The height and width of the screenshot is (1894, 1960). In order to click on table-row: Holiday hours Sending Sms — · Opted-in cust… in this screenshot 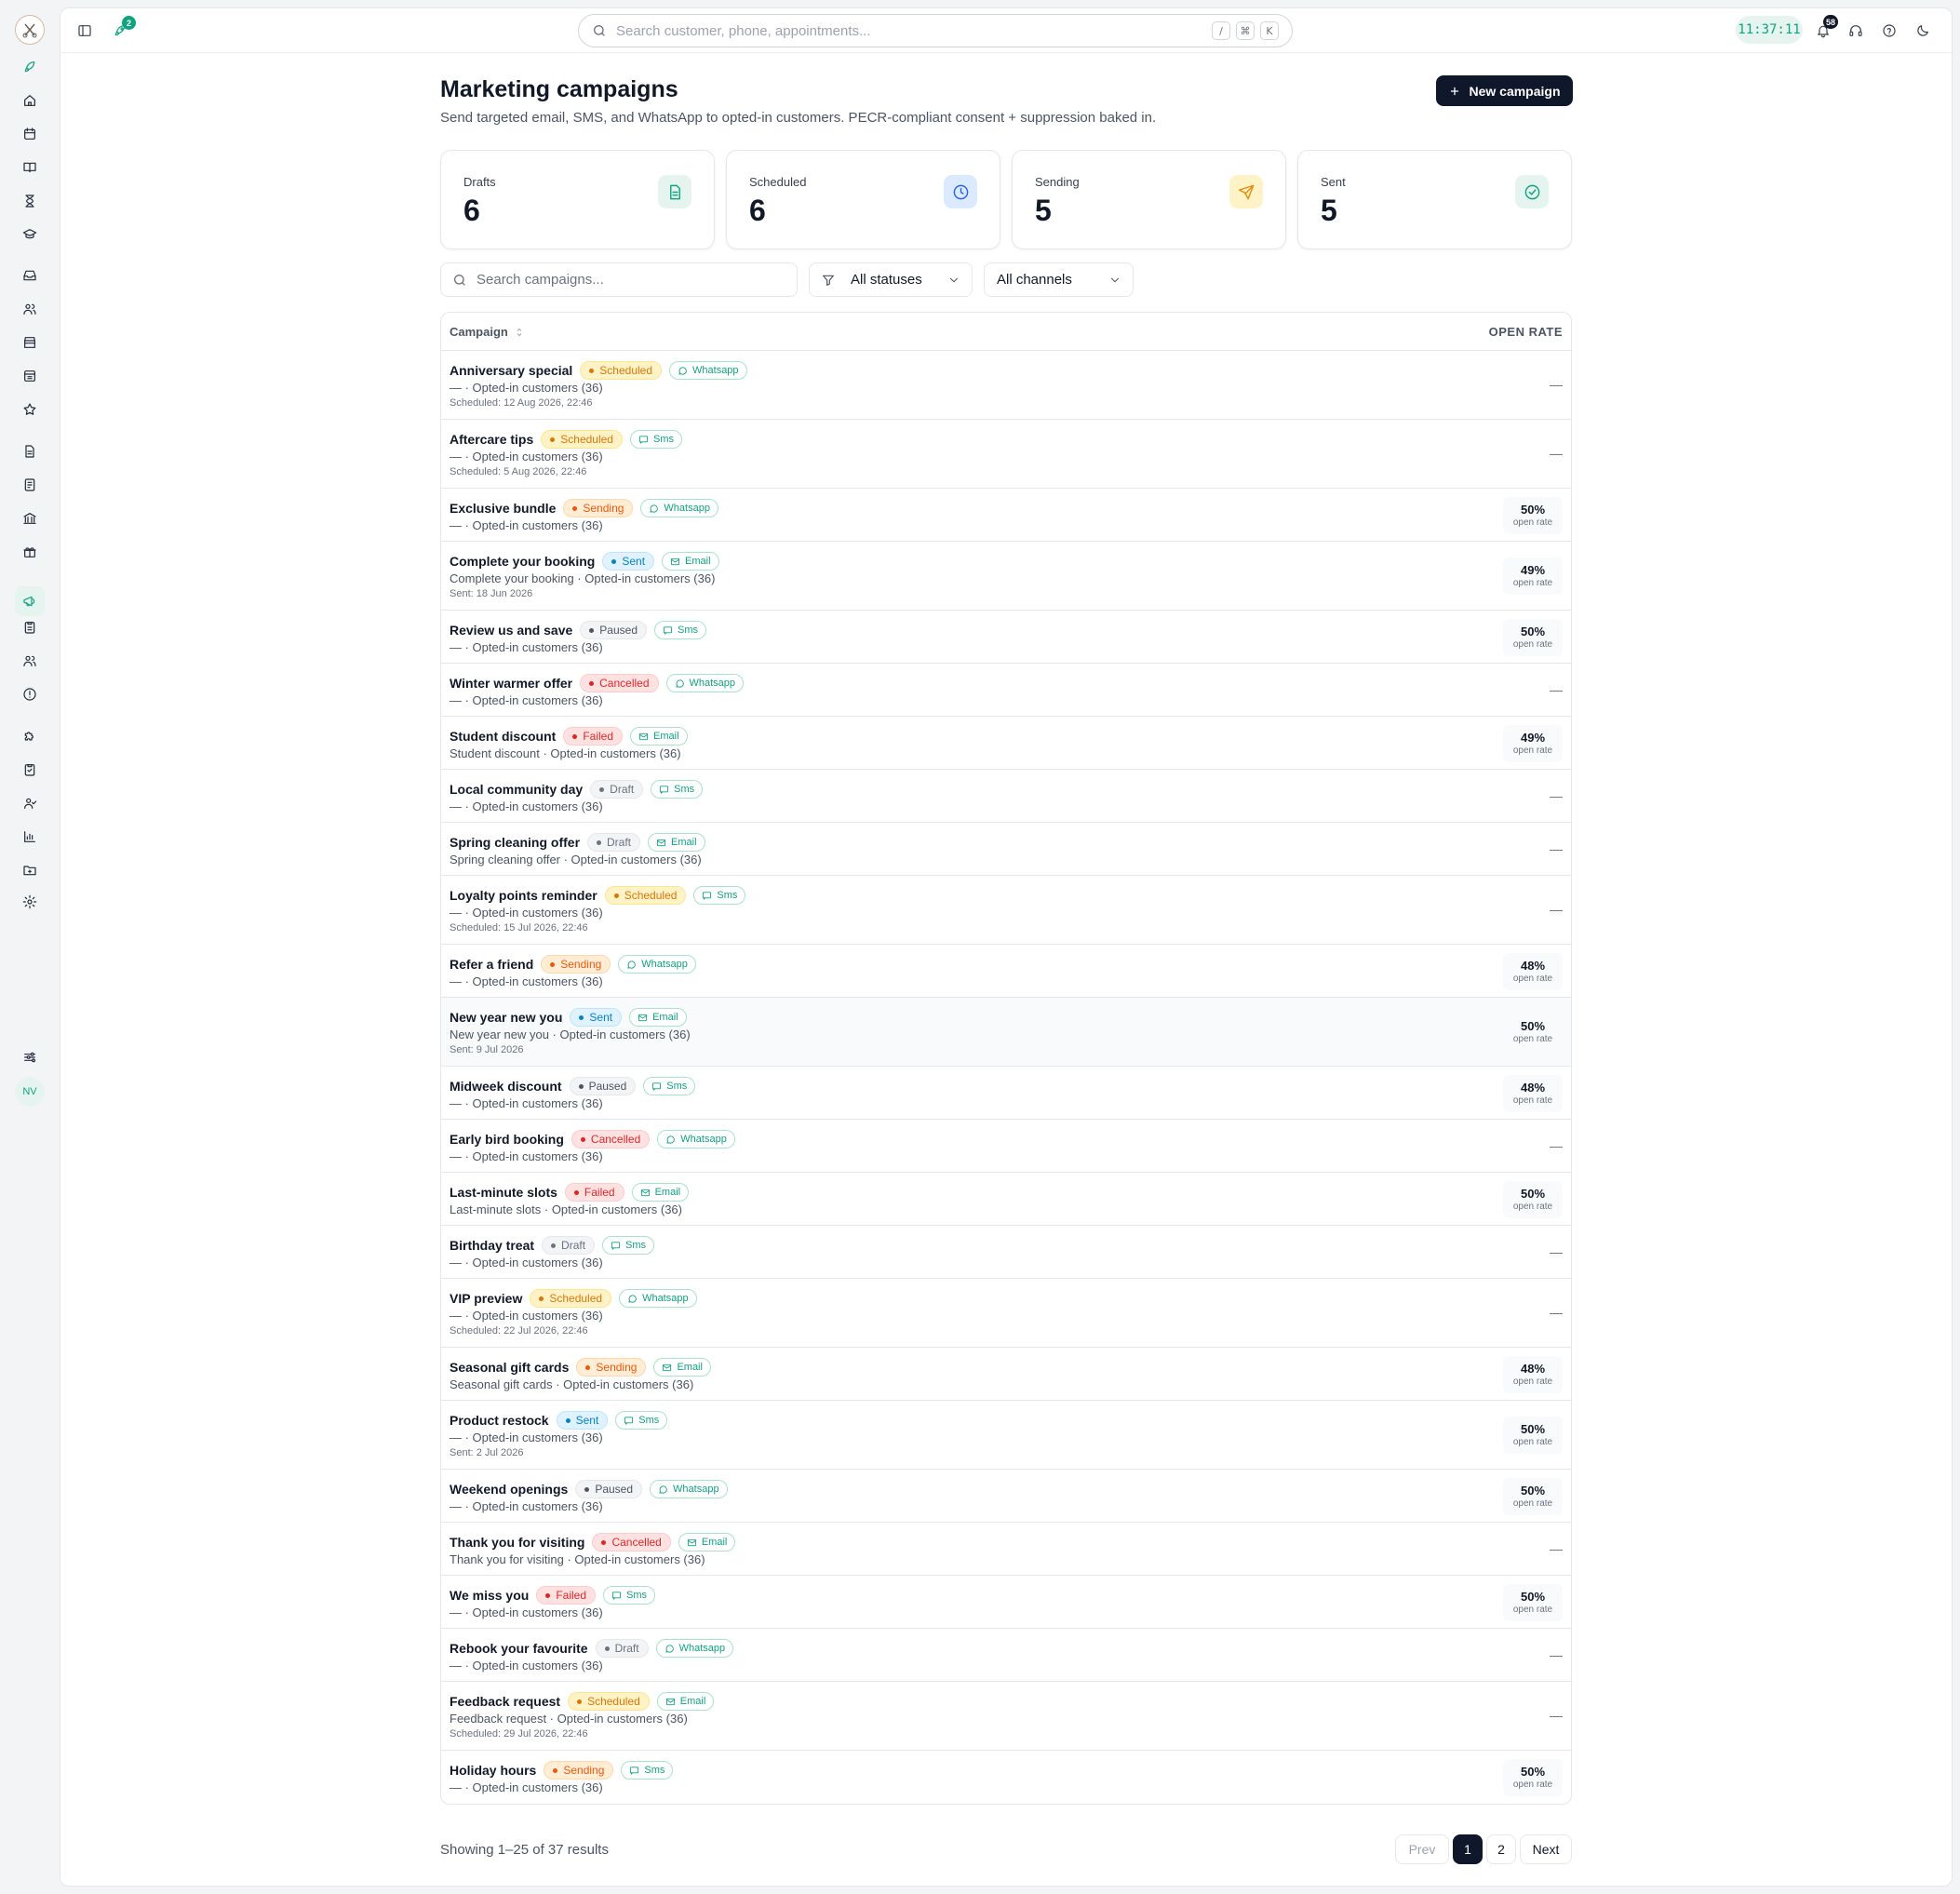, I will do `click(1006, 1777)`.